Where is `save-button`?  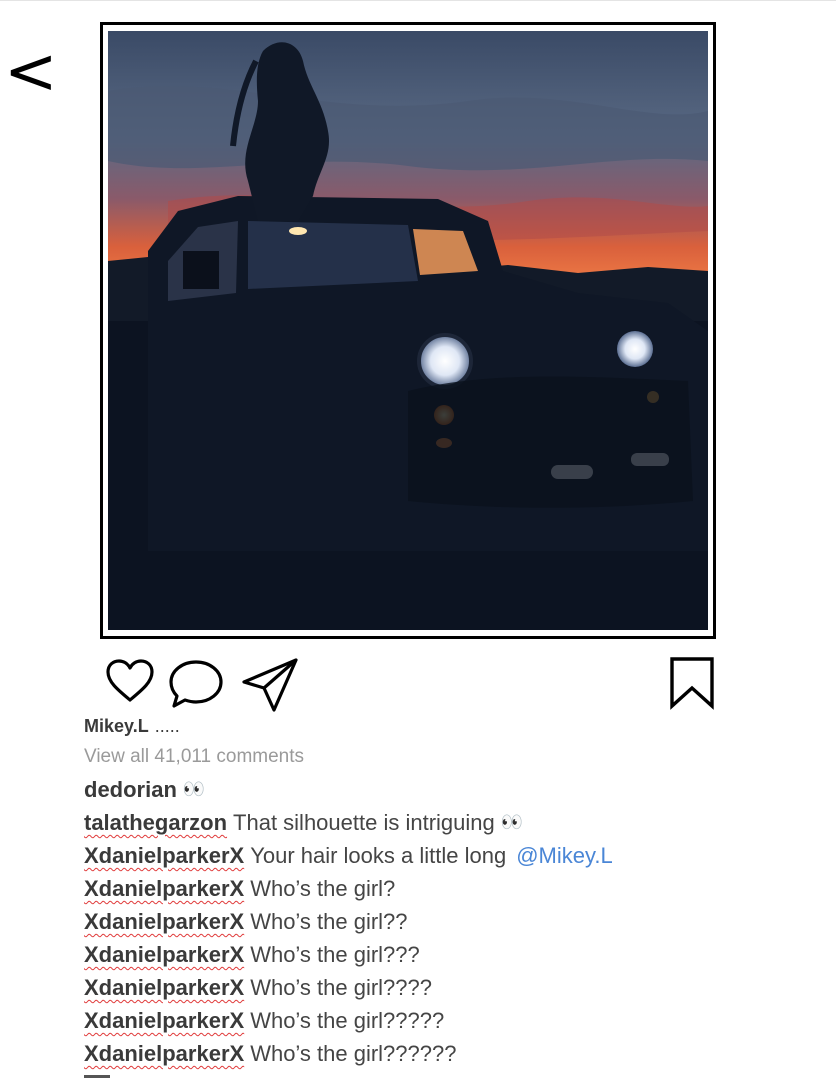 save-button is located at coordinates (692, 683).